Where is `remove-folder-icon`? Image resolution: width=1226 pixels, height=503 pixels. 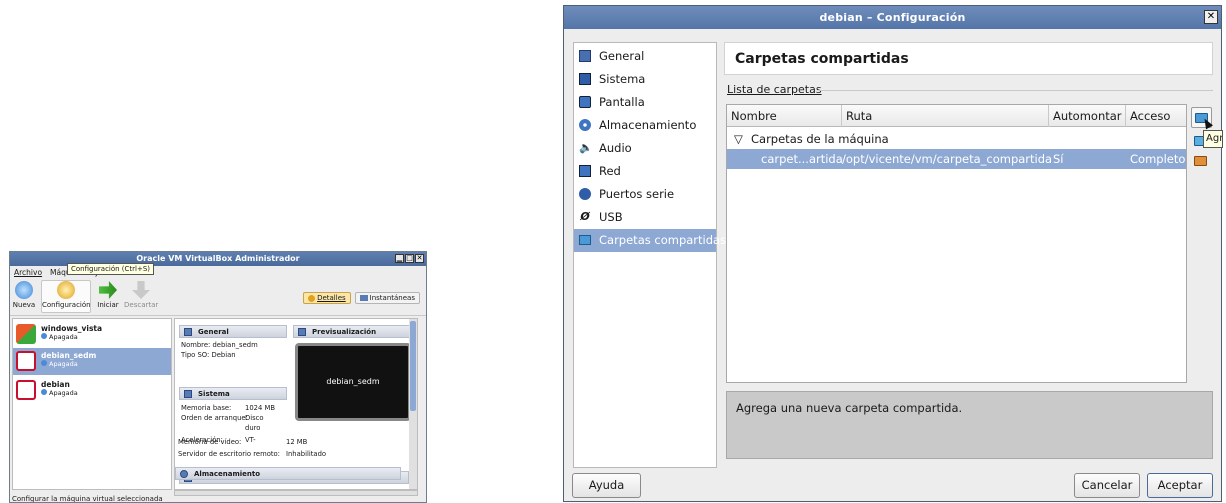 remove-folder-icon is located at coordinates (1200, 161).